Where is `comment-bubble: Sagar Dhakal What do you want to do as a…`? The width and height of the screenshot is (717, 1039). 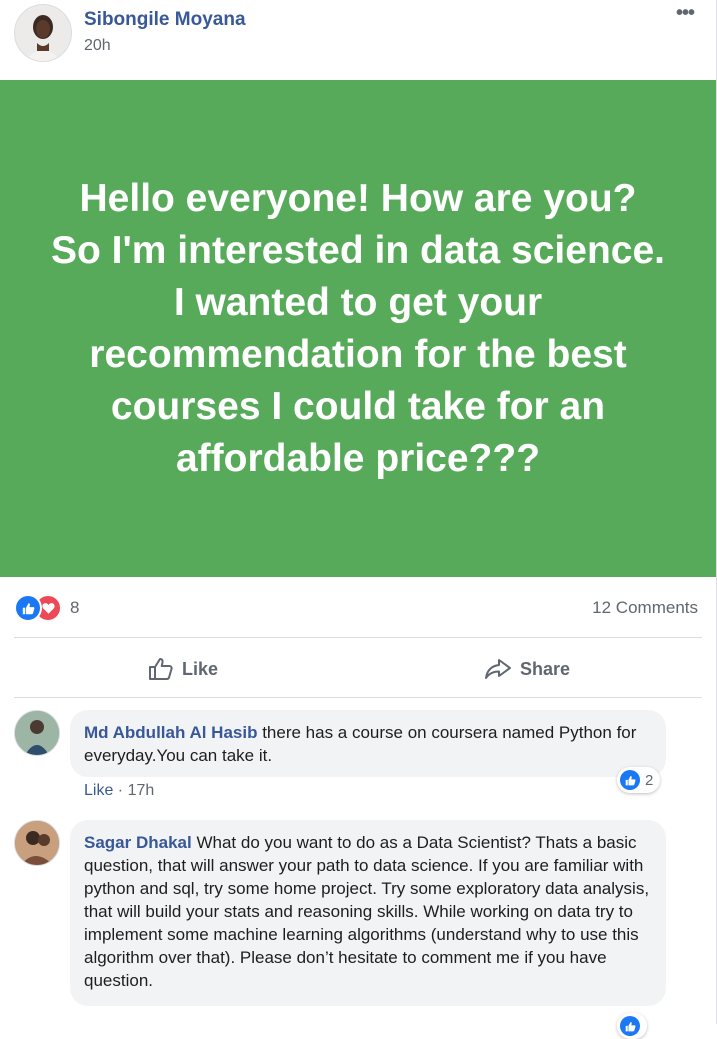
comment-bubble: Sagar Dhakal What do you want to do as a… is located at coordinates (368, 913).